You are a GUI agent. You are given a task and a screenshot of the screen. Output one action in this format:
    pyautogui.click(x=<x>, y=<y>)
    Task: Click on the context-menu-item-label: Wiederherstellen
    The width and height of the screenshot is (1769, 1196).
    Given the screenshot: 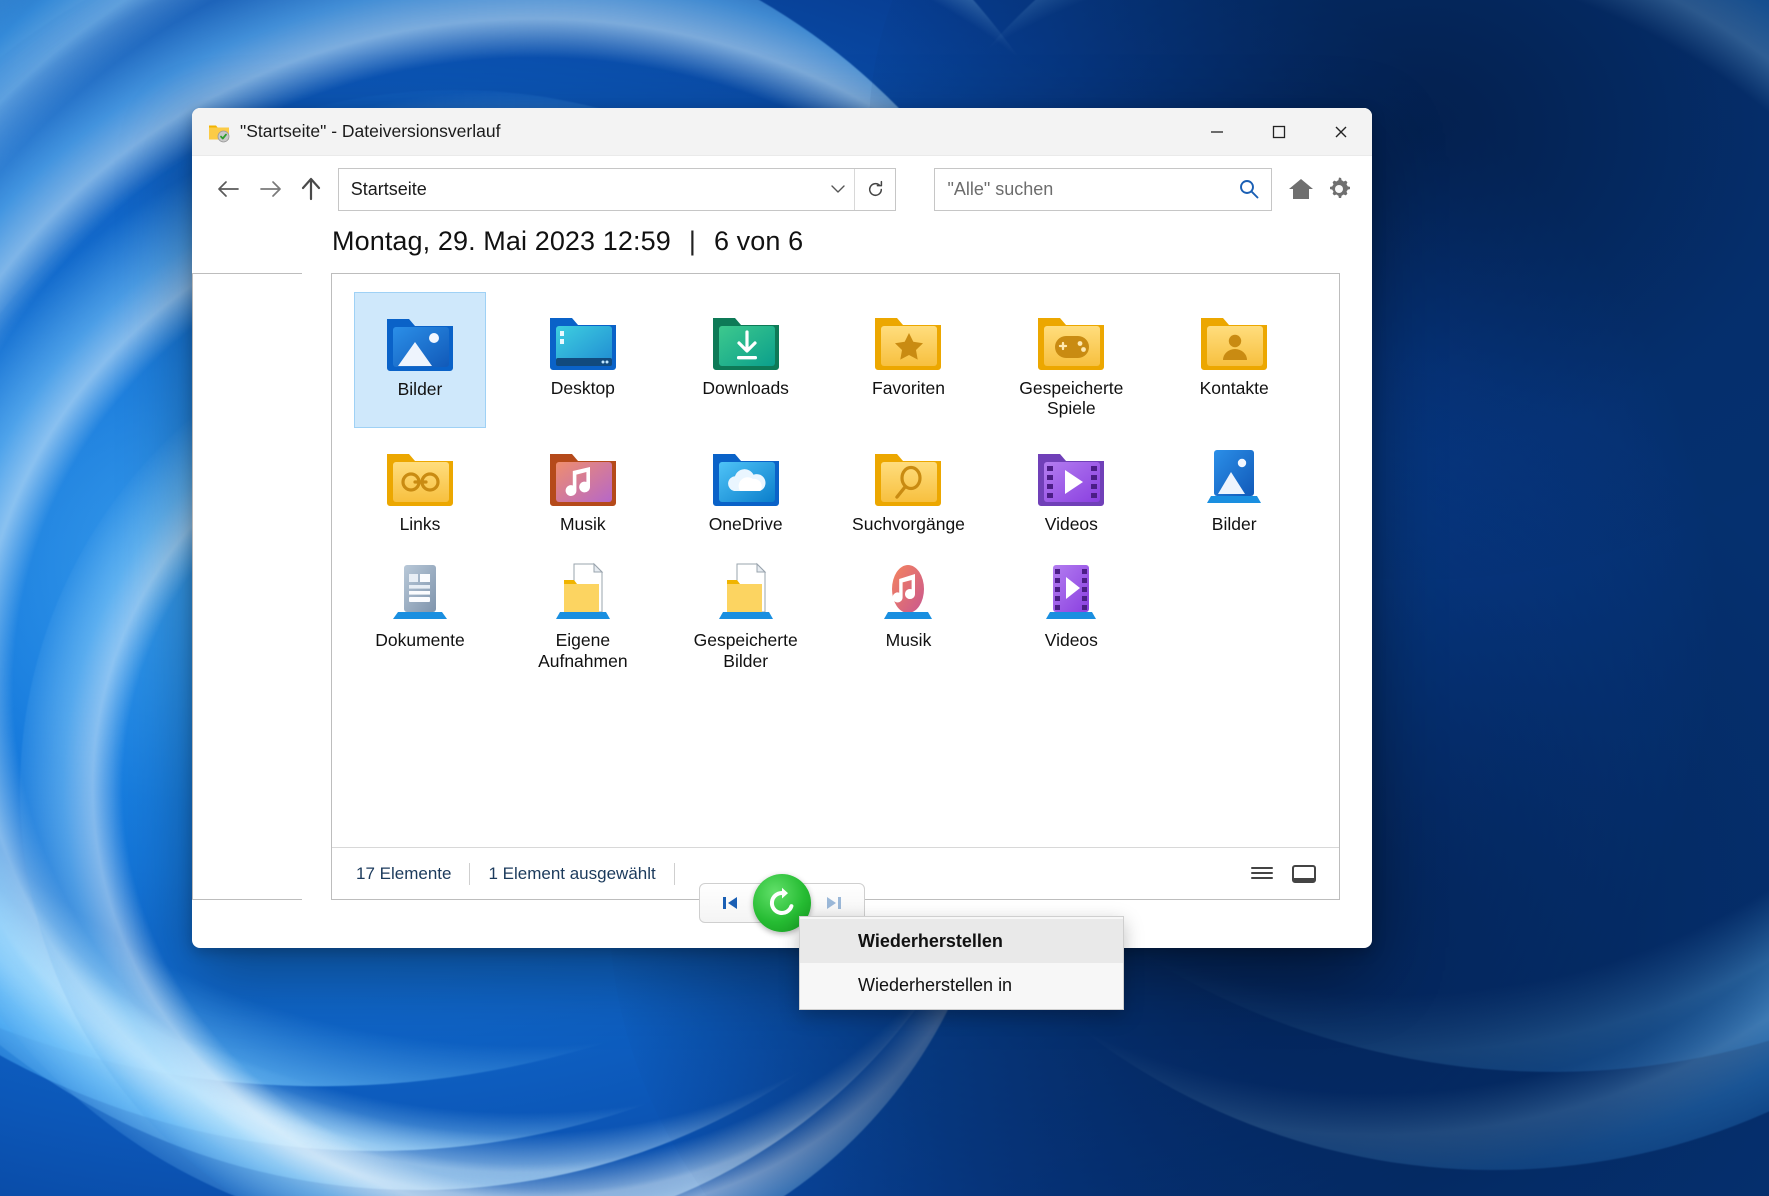 What is the action you would take?
    pyautogui.click(x=930, y=940)
    